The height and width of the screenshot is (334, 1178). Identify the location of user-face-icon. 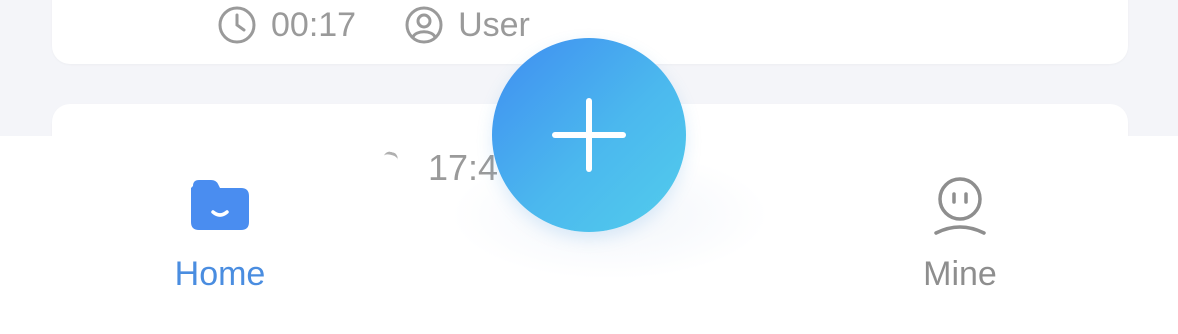
(960, 205).